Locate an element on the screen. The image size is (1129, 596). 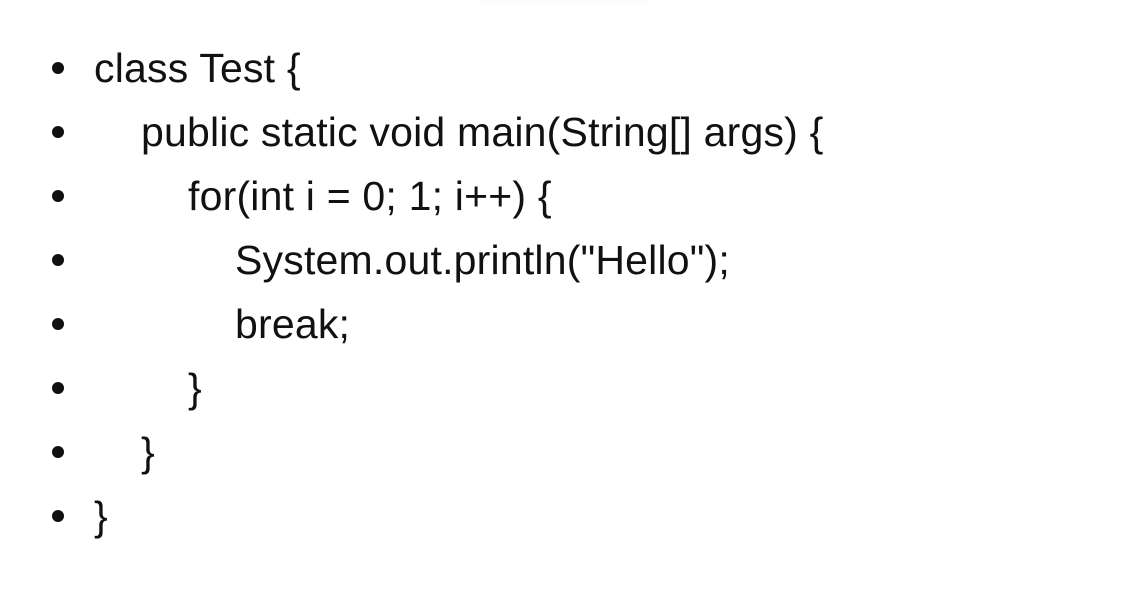
code-line-6: } is located at coordinates (564, 386).